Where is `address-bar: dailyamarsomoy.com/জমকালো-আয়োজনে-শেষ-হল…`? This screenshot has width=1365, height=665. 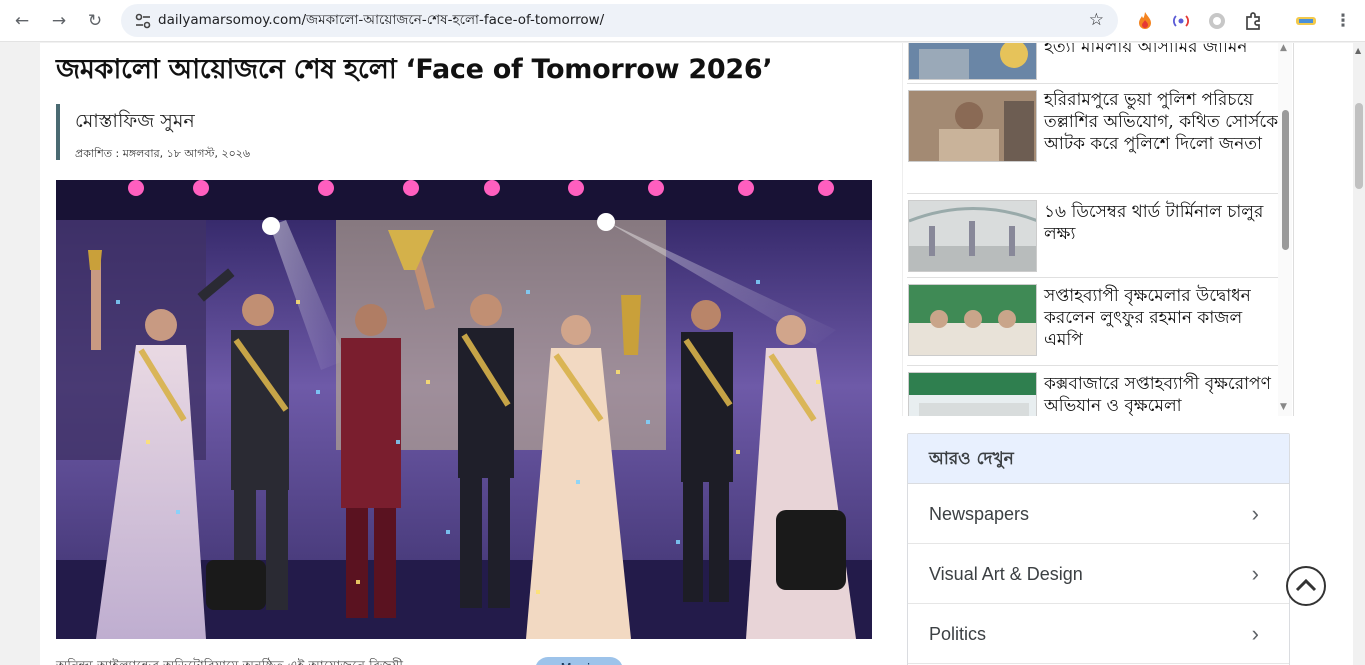
address-bar: dailyamarsomoy.com/জমকালো-আয়োজনে-শেষ-হল… is located at coordinates (619, 20).